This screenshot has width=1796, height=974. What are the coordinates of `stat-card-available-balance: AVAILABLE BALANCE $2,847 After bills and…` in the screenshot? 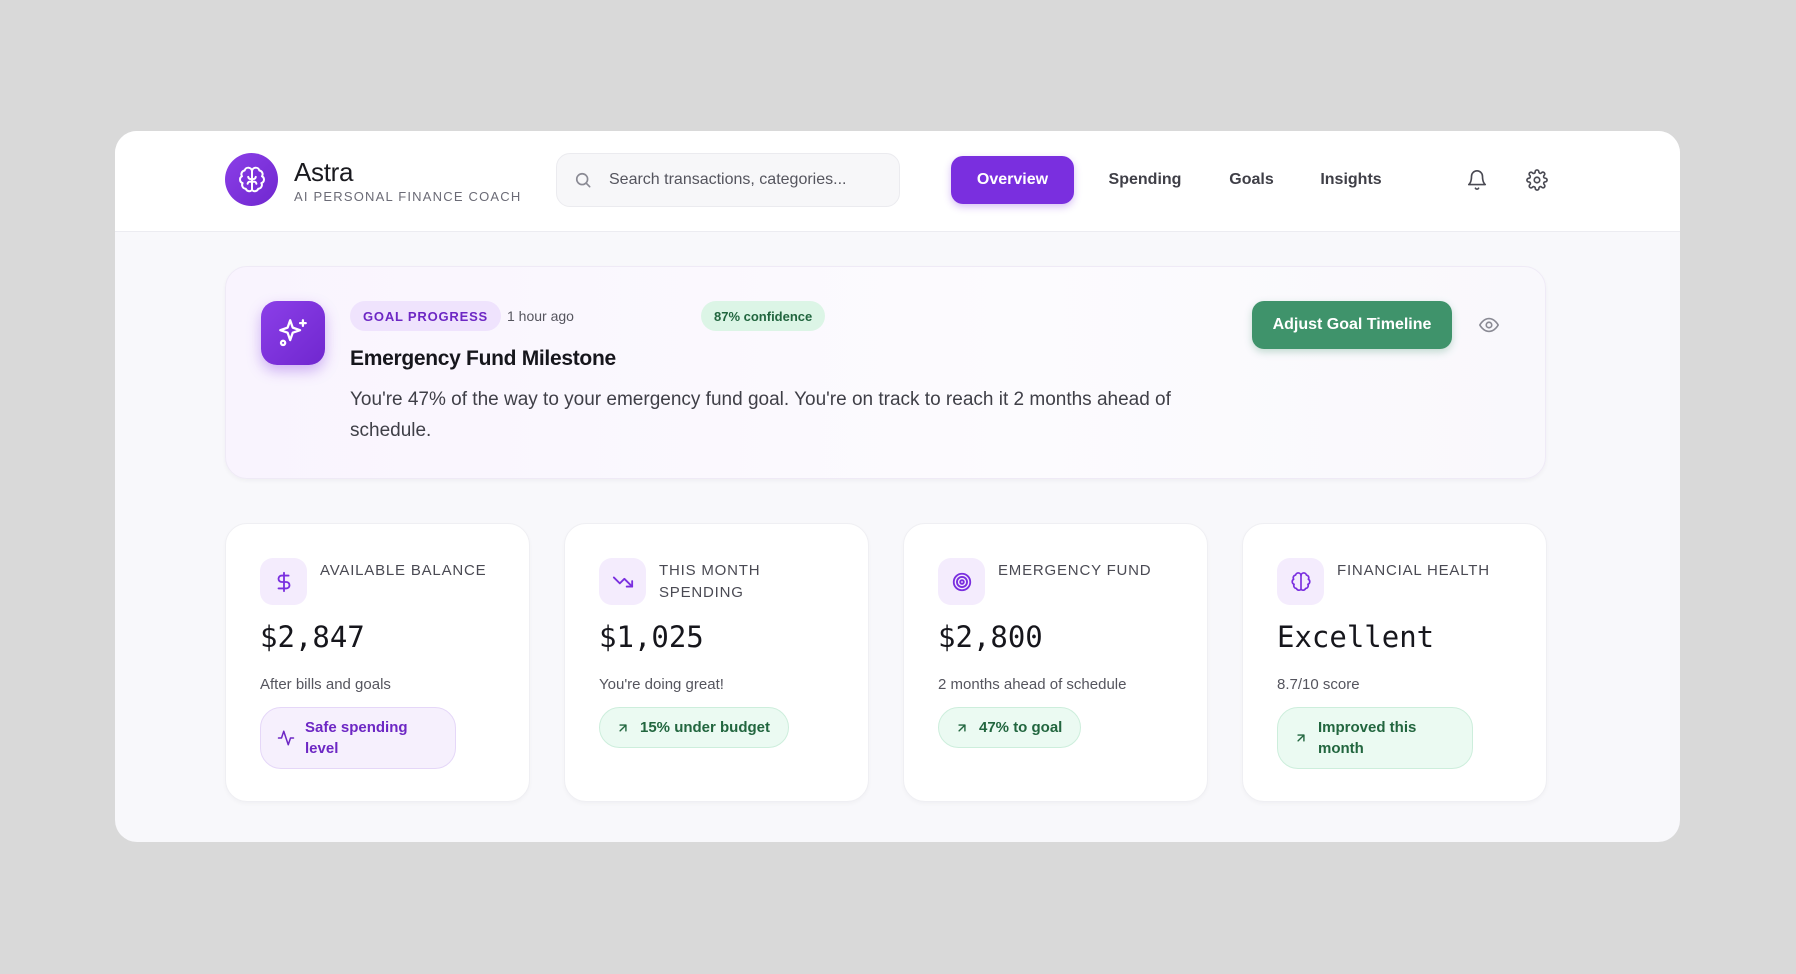 It's located at (377, 662).